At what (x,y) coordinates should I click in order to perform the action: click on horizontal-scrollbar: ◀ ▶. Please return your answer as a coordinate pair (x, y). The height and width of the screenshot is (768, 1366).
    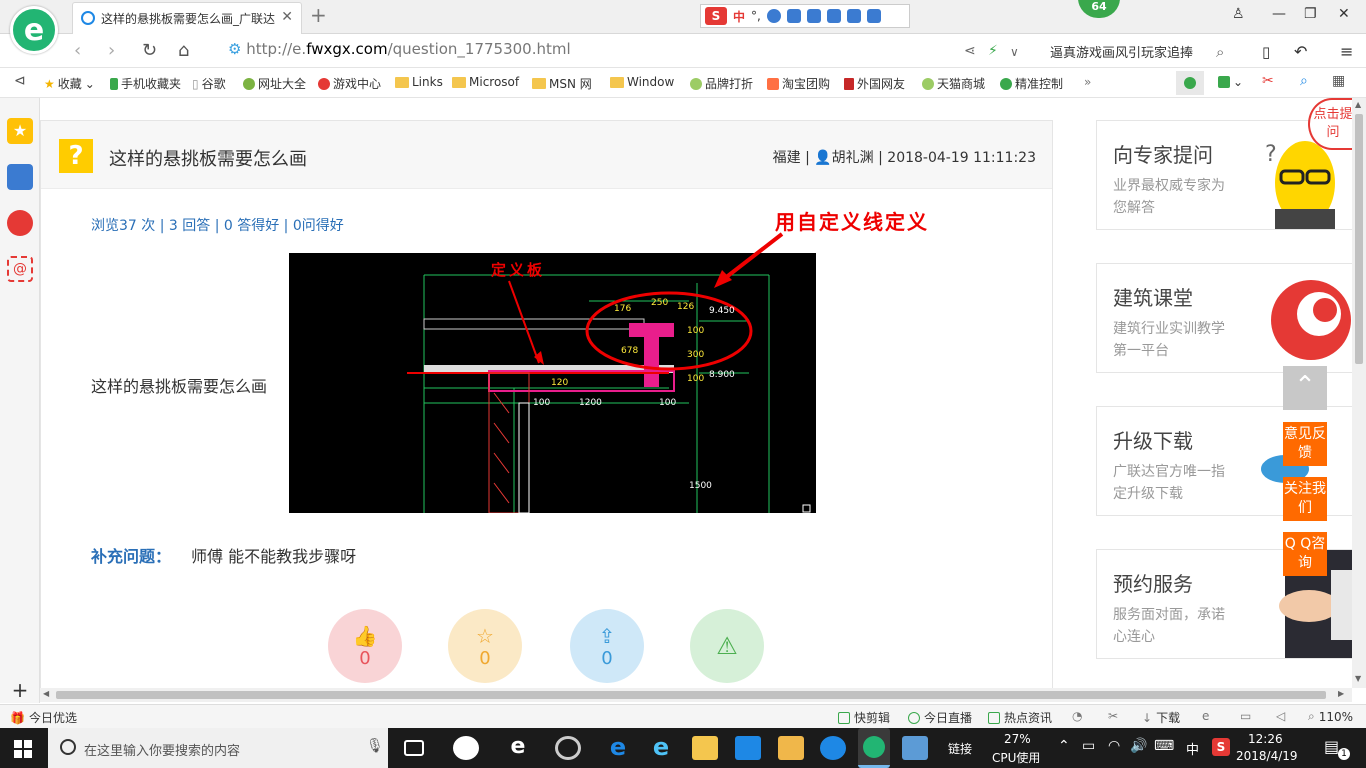
    Looking at the image, I should click on (696, 695).